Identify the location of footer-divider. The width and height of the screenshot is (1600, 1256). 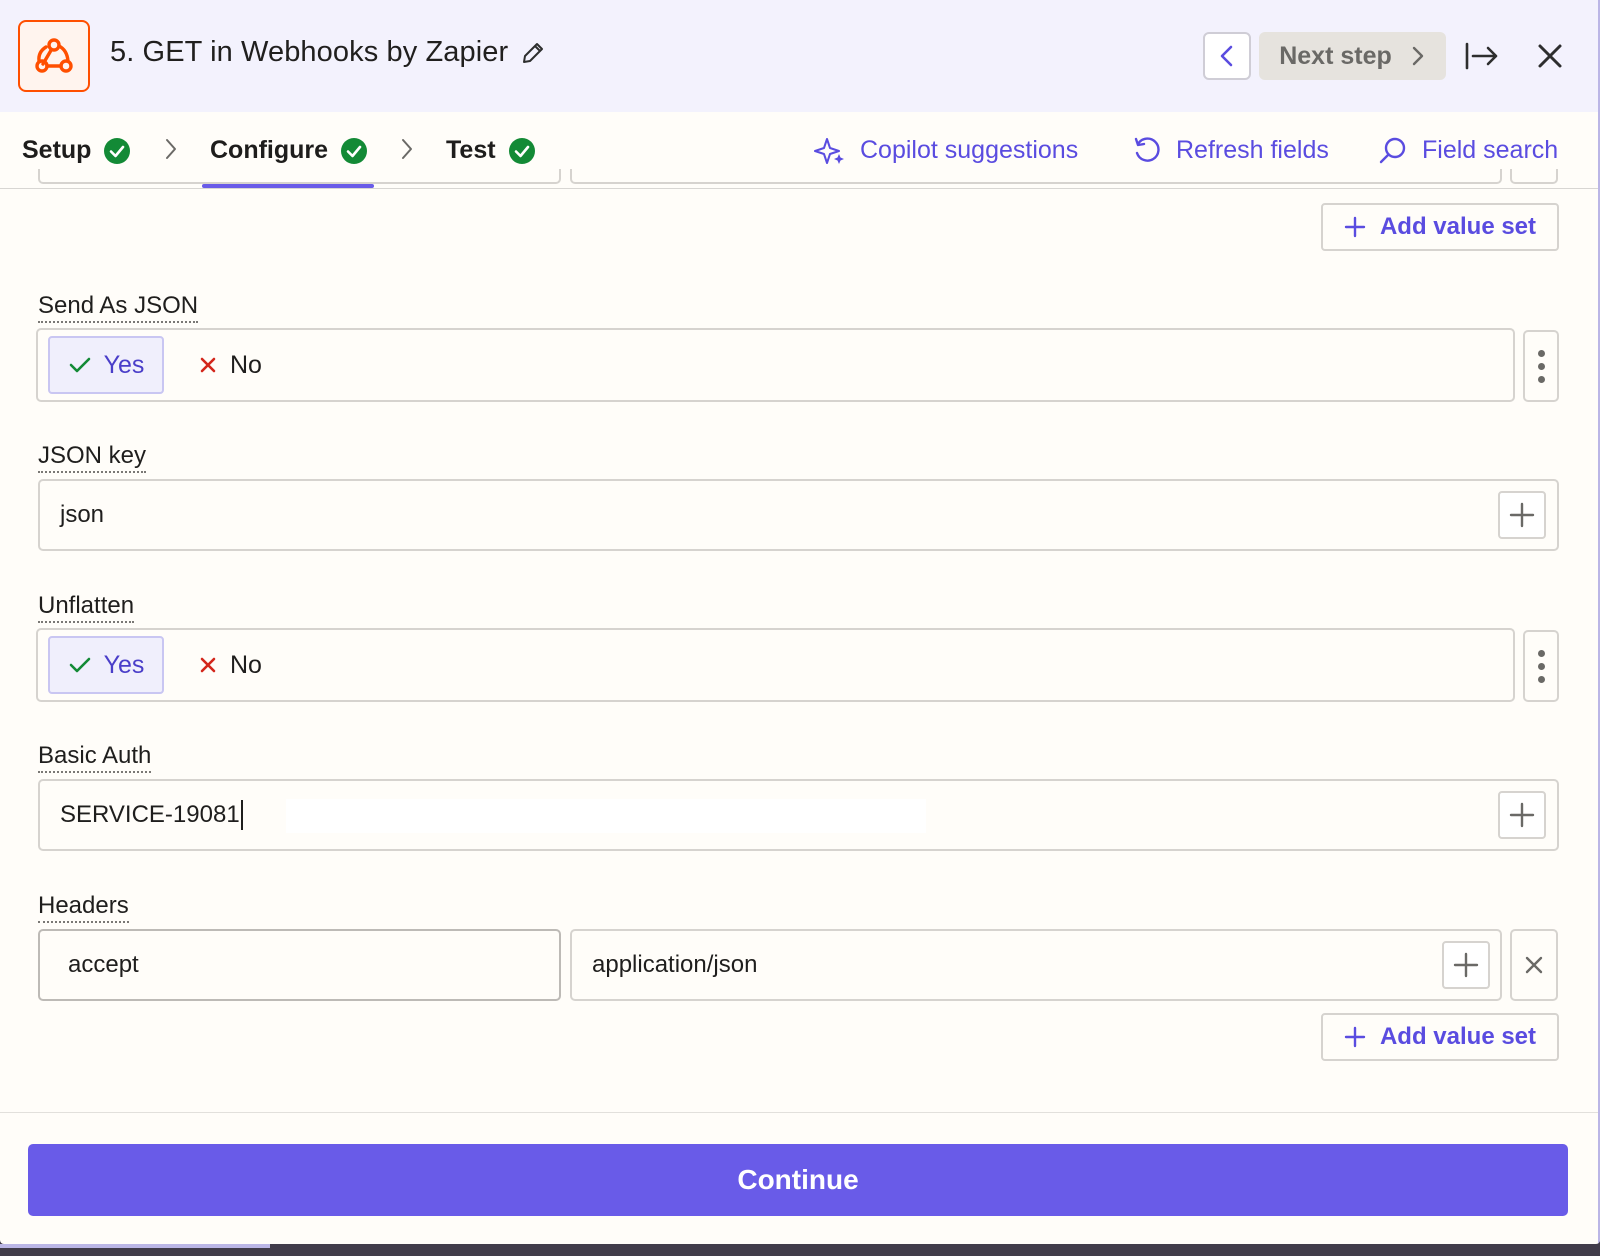
(800, 1112).